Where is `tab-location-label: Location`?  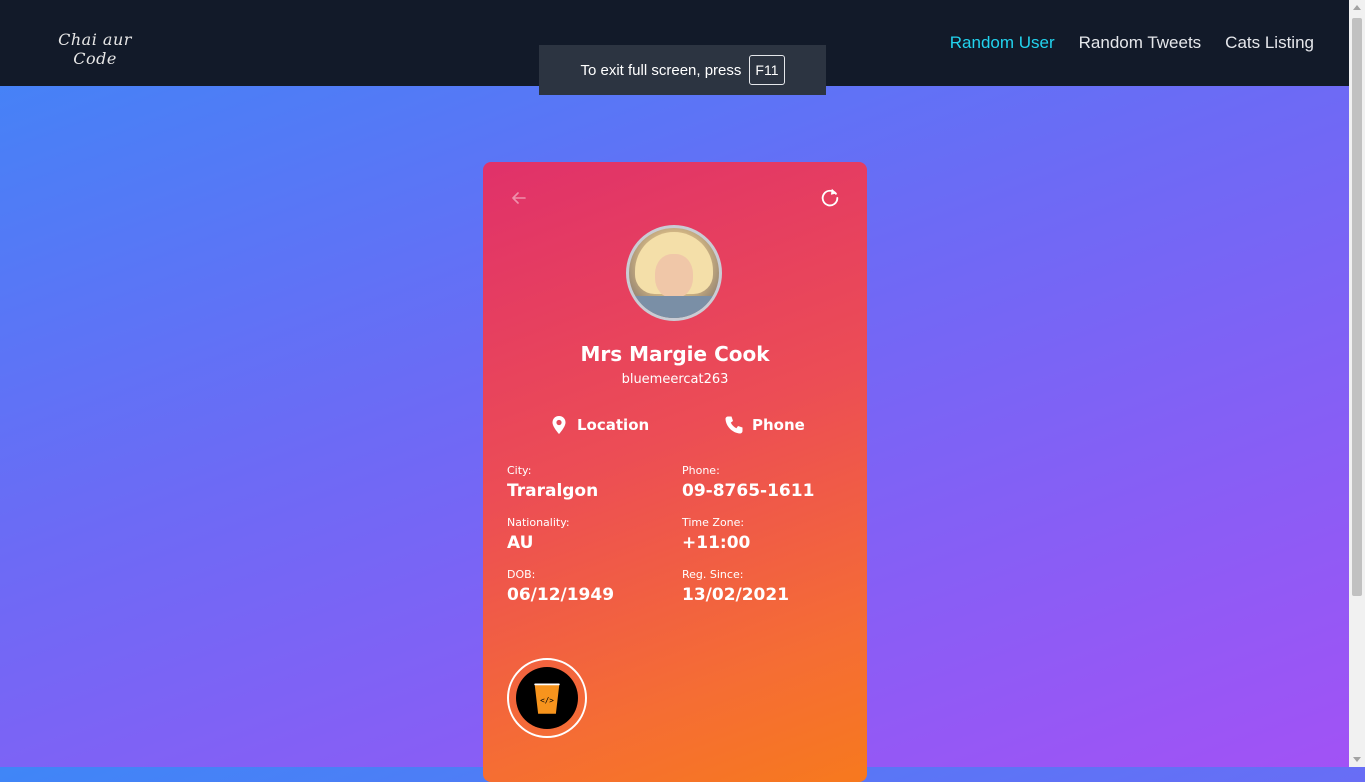
tab-location-label: Location is located at coordinates (613, 425).